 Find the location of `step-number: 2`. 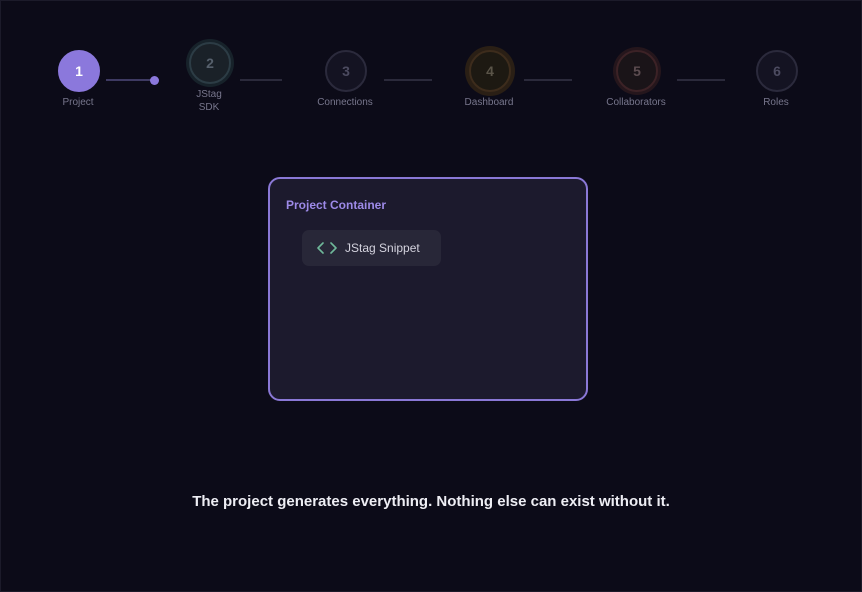

step-number: 2 is located at coordinates (210, 63).